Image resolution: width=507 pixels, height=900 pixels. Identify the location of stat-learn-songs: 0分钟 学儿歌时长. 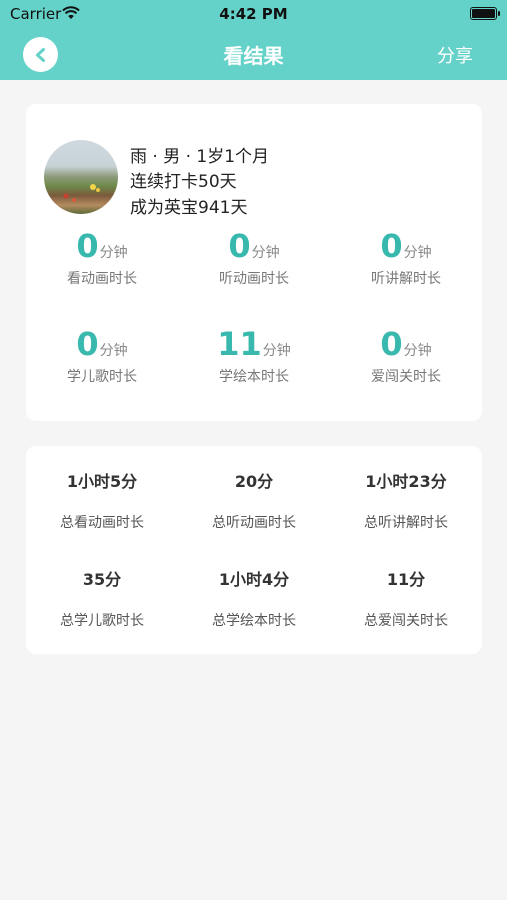
(102, 355).